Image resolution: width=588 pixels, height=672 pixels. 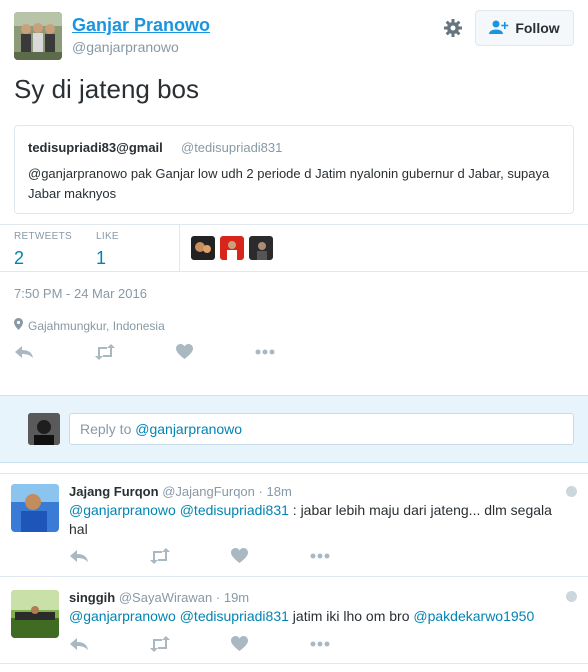 I want to click on likes-count: 1, so click(x=101, y=258).